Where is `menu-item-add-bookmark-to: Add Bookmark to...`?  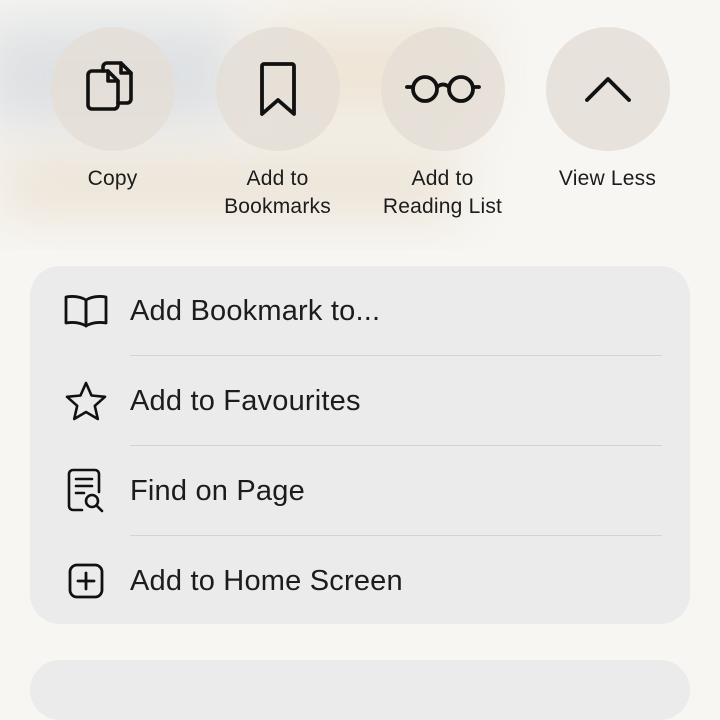 menu-item-add-bookmark-to: Add Bookmark to... is located at coordinates (360, 311).